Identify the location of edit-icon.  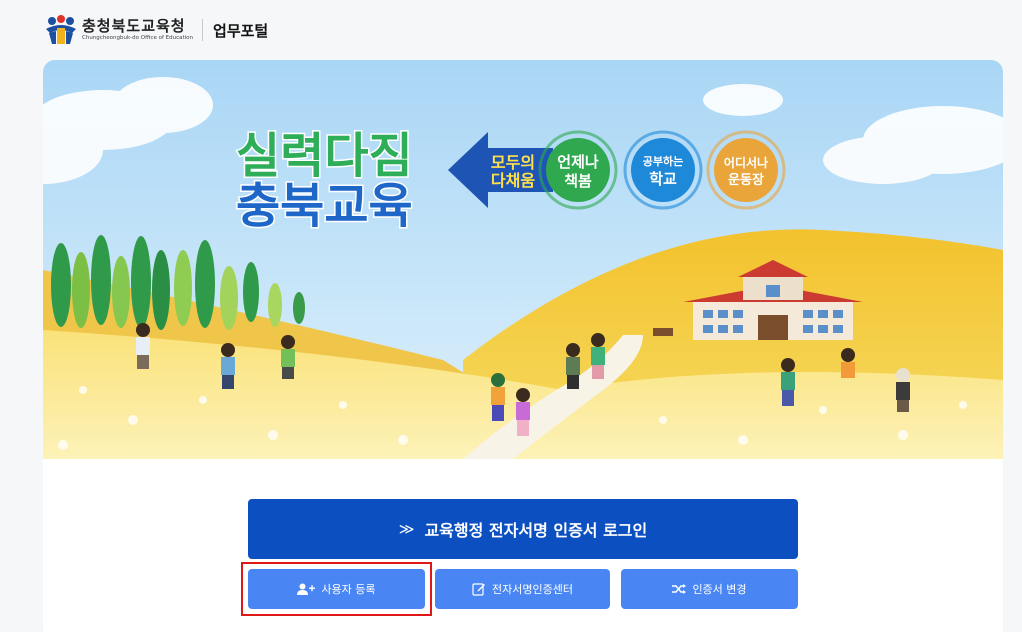
(479, 589).